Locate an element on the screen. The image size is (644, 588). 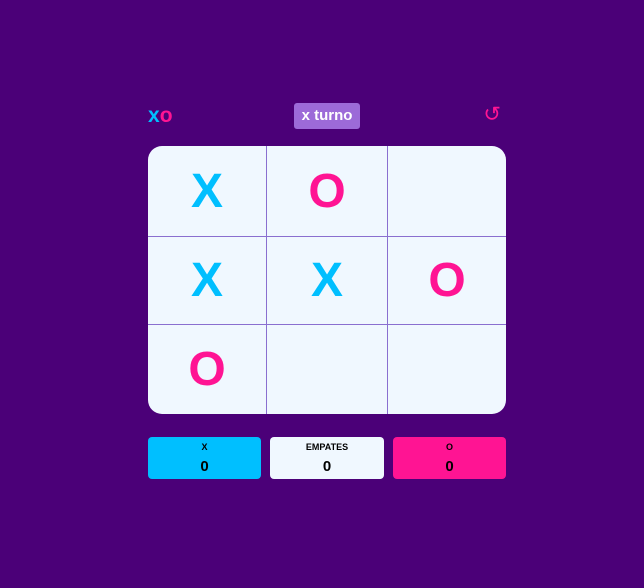
cell-7: O is located at coordinates (207, 369).